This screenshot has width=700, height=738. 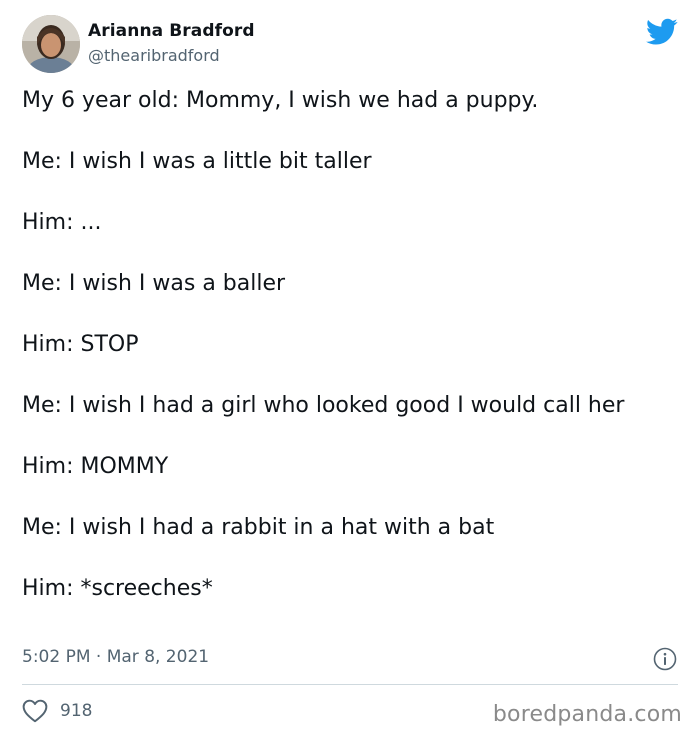 I want to click on avatar, so click(x=51, y=44).